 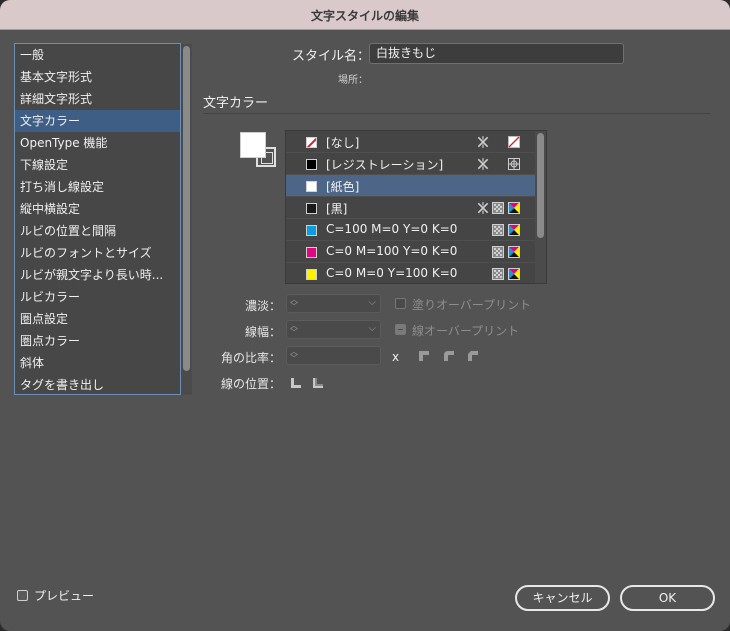 What do you see at coordinates (514, 142) in the screenshot?
I see `none-icon` at bounding box center [514, 142].